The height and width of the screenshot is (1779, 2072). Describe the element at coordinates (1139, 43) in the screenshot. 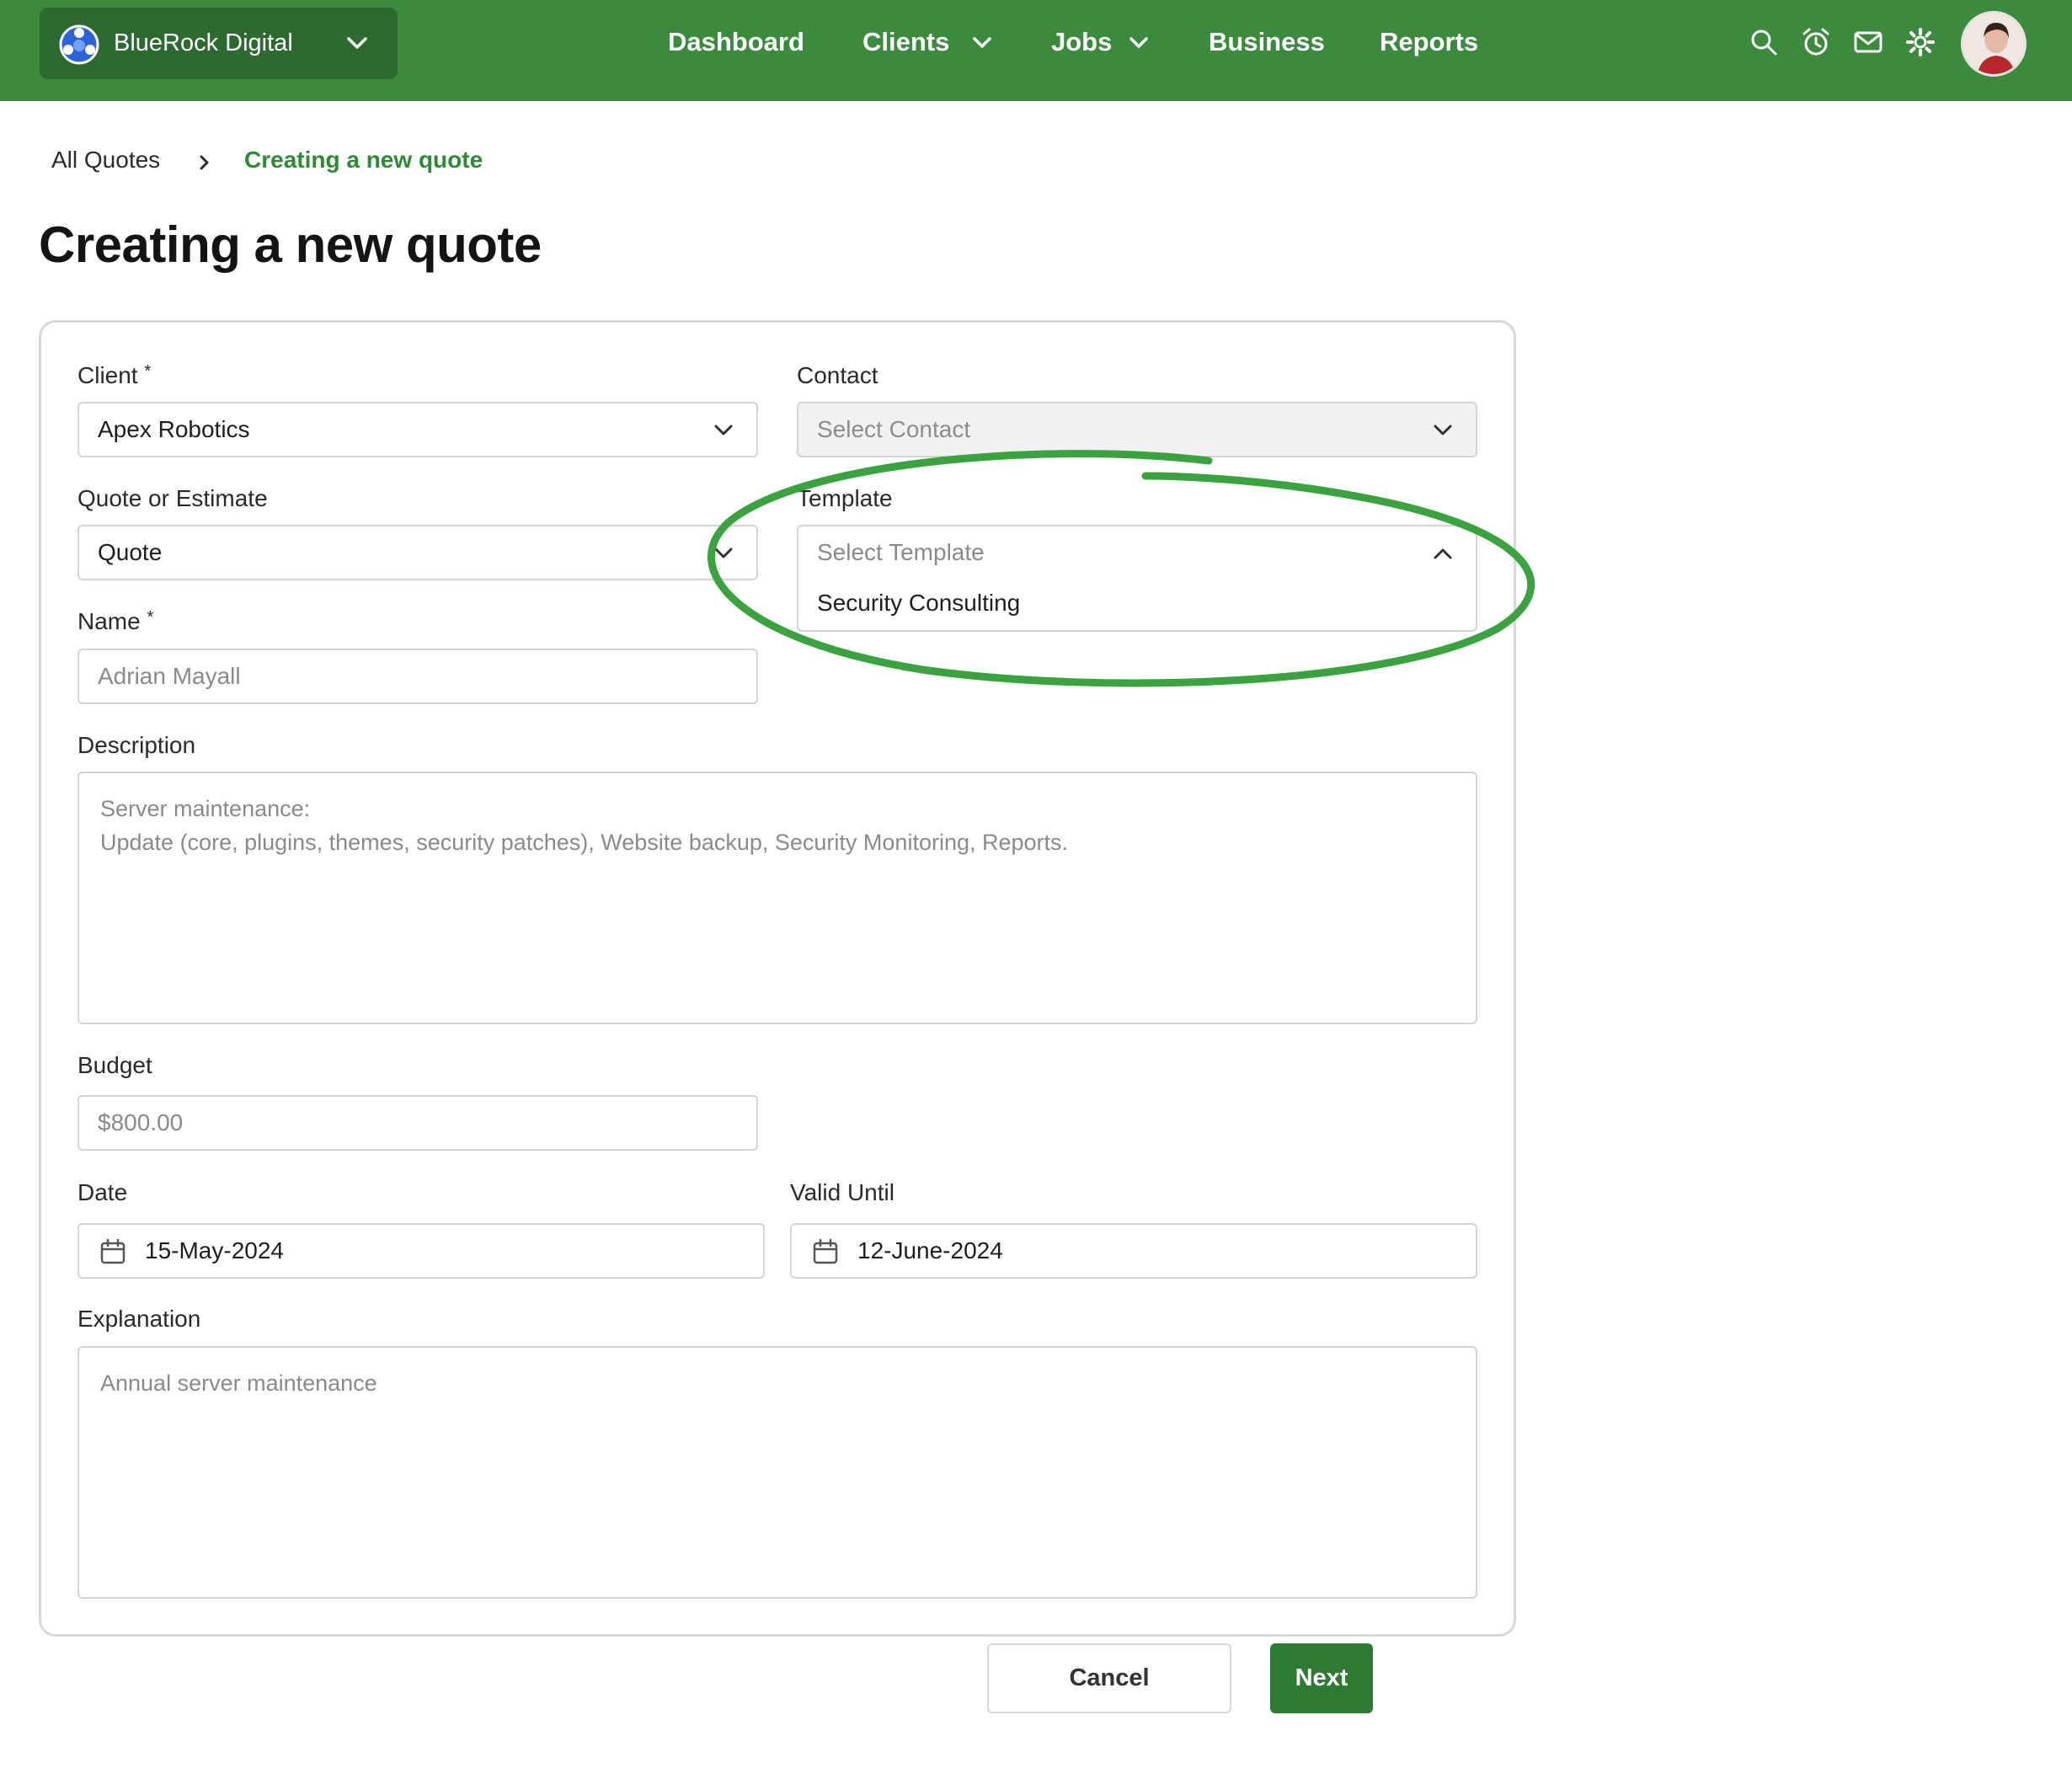

I see `jobs-chevron-down-icon` at that location.